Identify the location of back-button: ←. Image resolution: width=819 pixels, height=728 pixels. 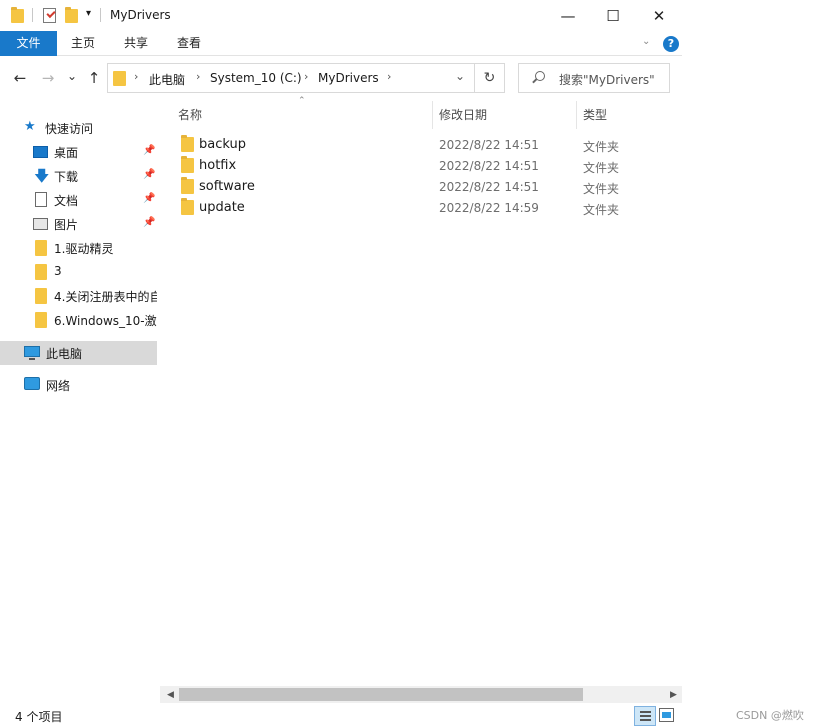
(20, 78).